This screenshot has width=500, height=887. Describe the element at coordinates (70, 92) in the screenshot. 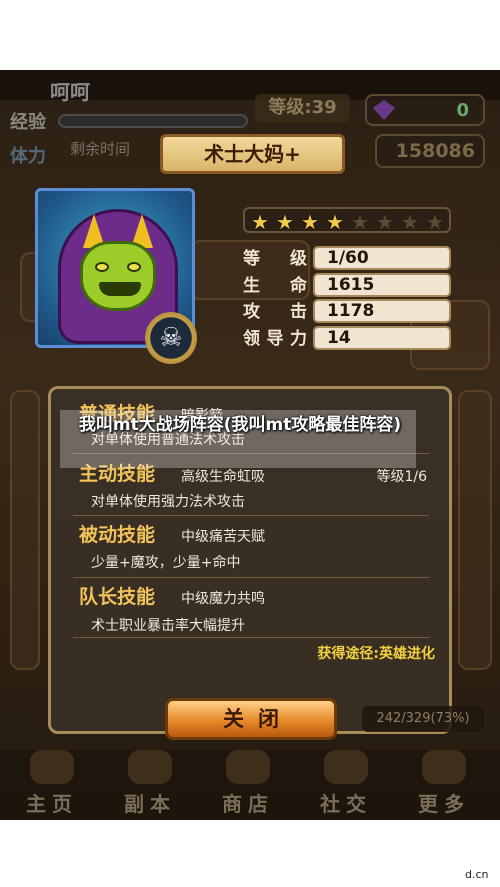

I see `player-name: 呵呵` at that location.